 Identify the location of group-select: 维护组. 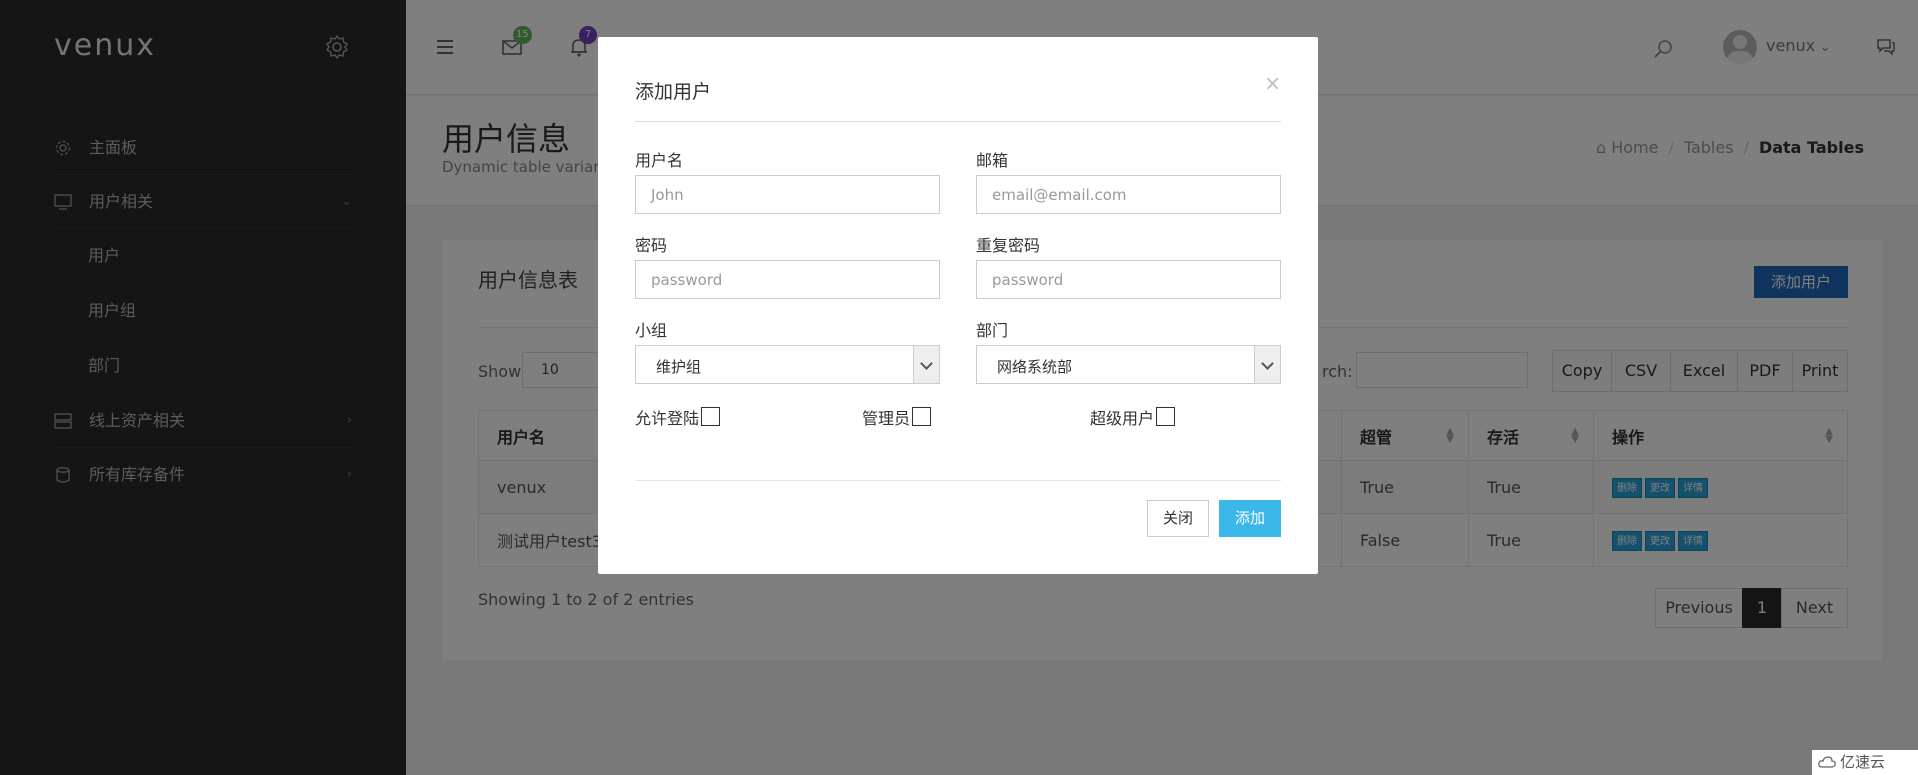
(787, 364).